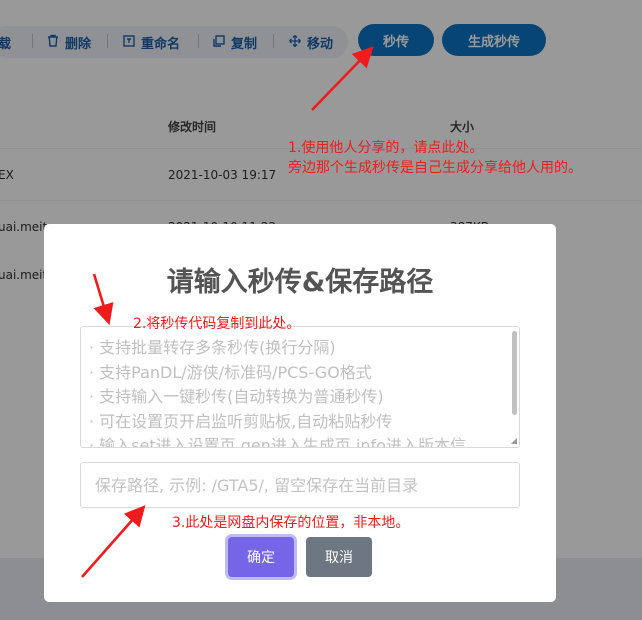  Describe the element at coordinates (230, 372) in the screenshot. I see `placeholder-line: · 支持PanDL/游侠/标准码/PCS-GO格式` at that location.